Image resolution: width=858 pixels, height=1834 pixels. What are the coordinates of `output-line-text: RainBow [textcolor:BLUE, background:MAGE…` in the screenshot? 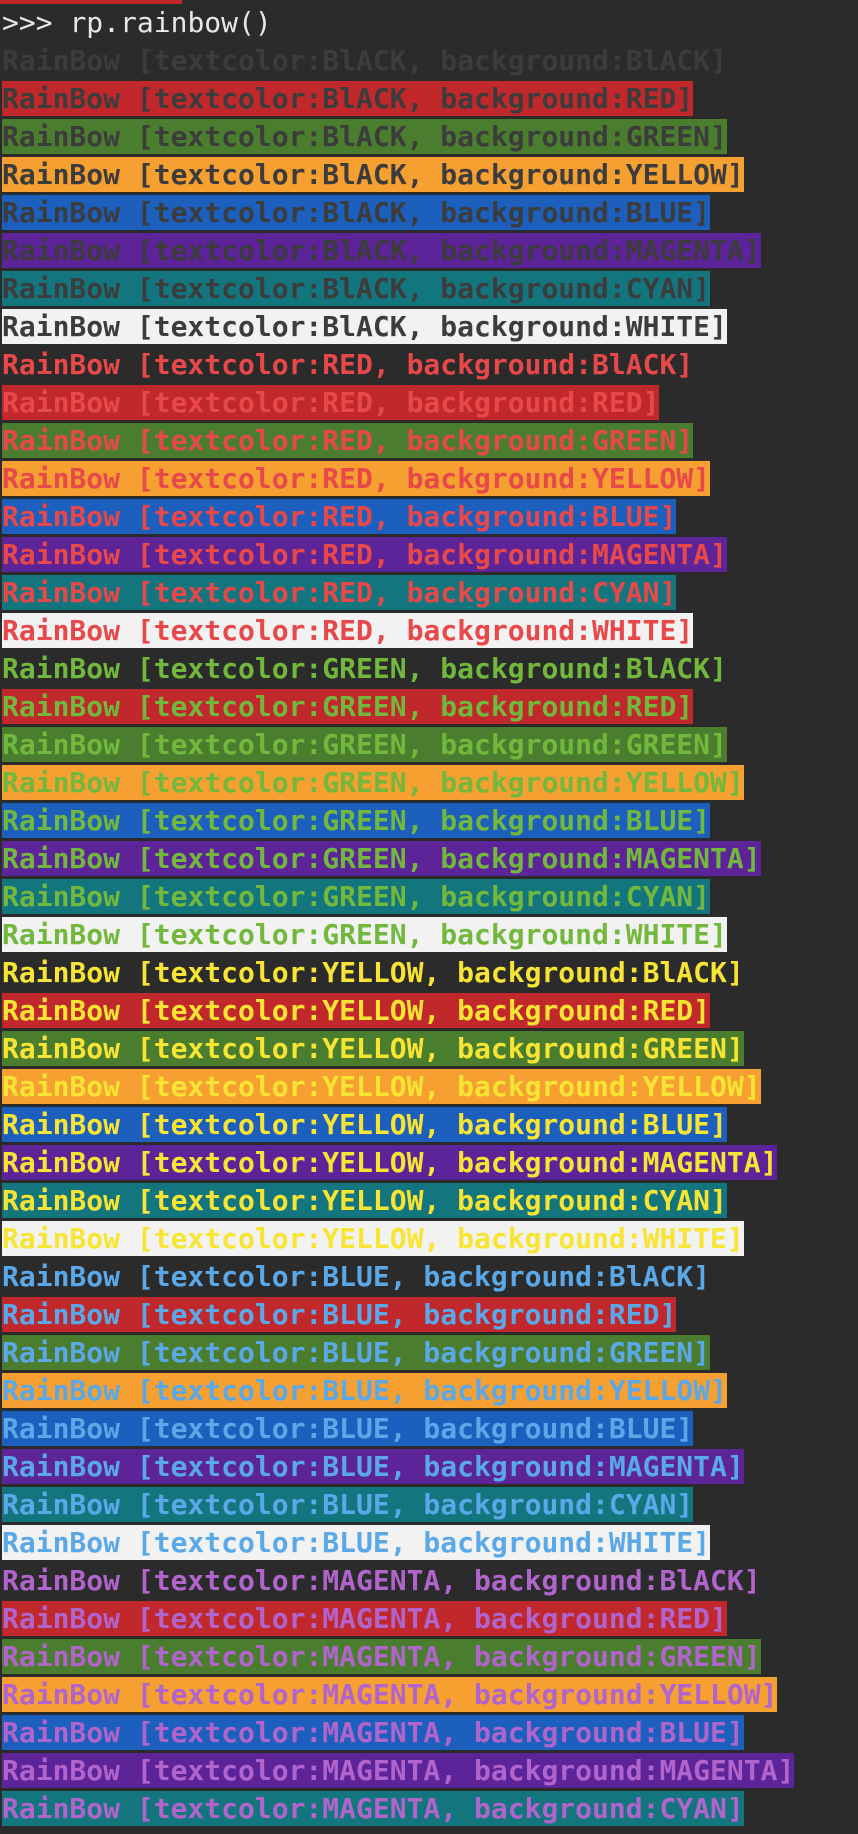 It's located at (373, 1466).